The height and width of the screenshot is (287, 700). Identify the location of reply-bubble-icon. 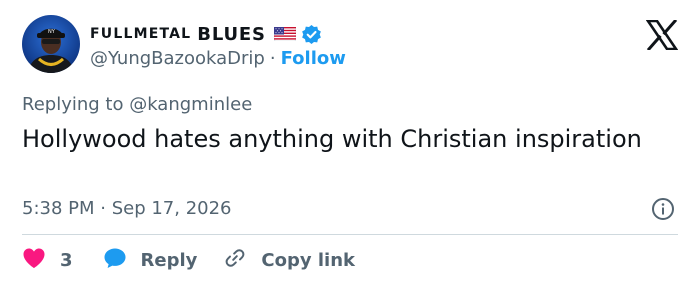
(115, 260).